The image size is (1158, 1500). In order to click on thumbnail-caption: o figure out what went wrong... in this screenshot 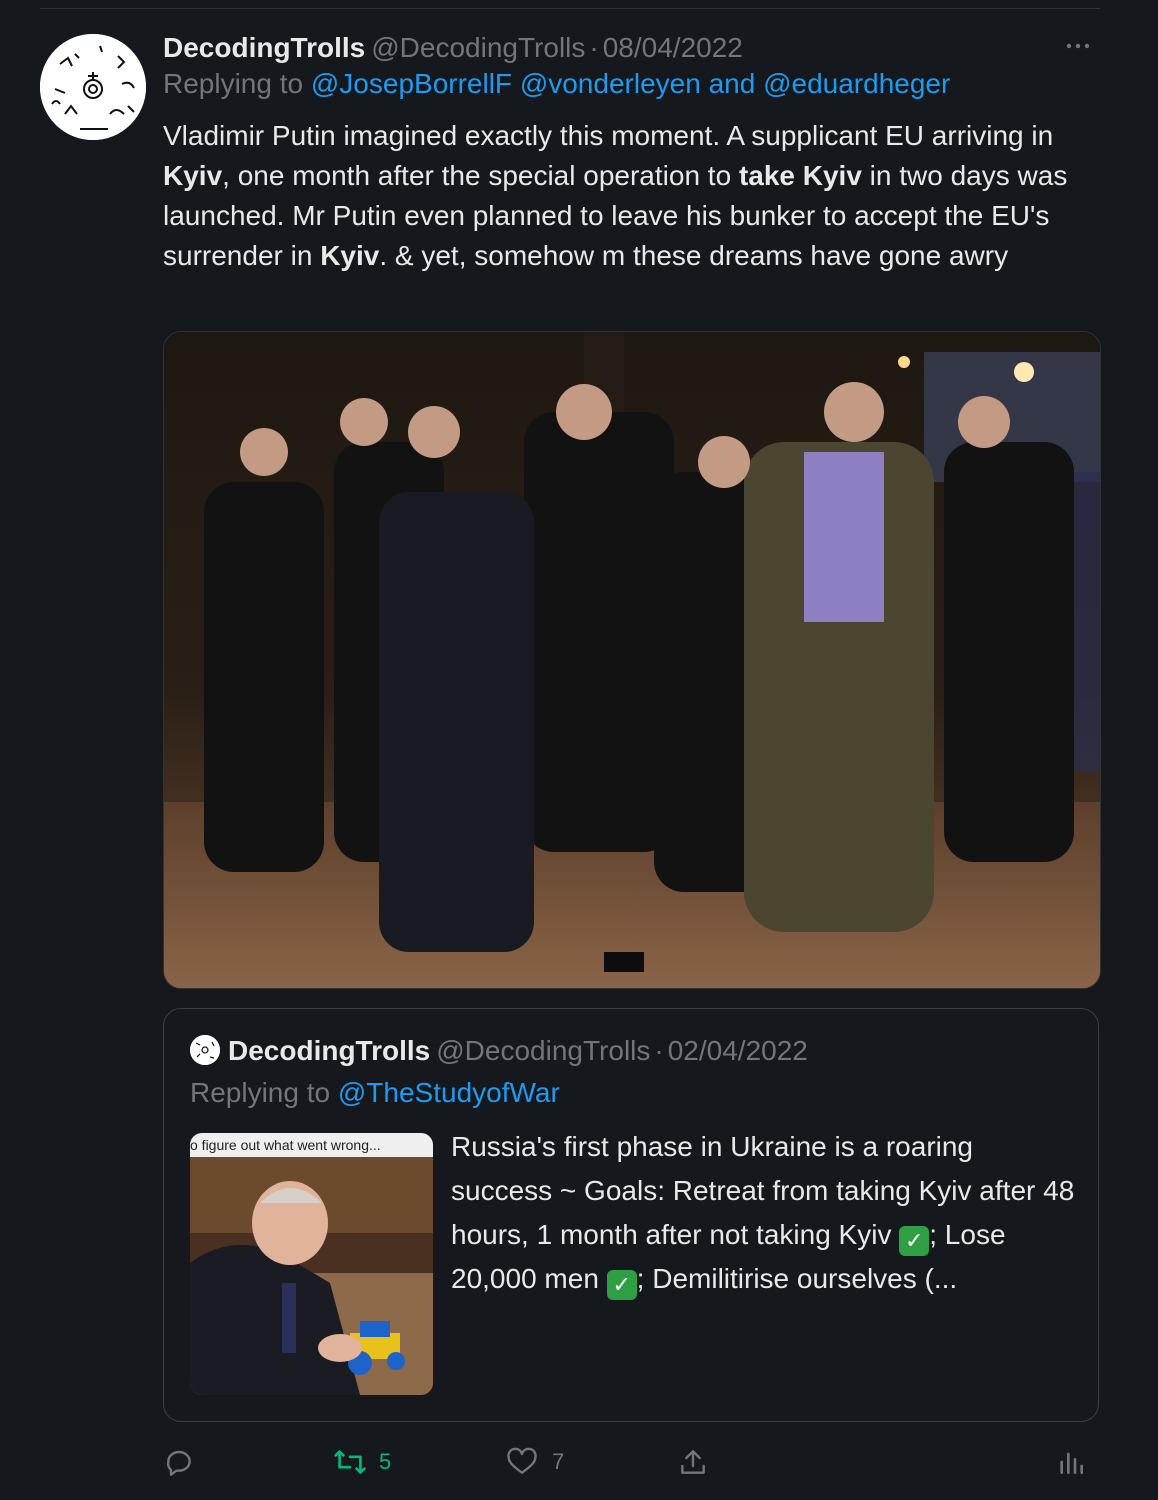, I will do `click(311, 1145)`.